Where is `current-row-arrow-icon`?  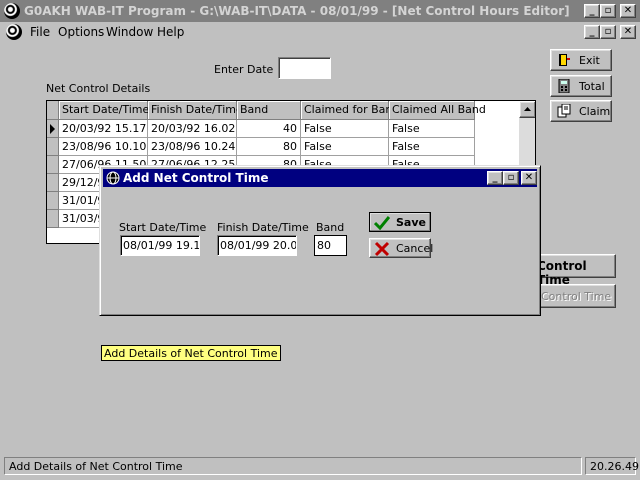 current-row-arrow-icon is located at coordinates (52, 129).